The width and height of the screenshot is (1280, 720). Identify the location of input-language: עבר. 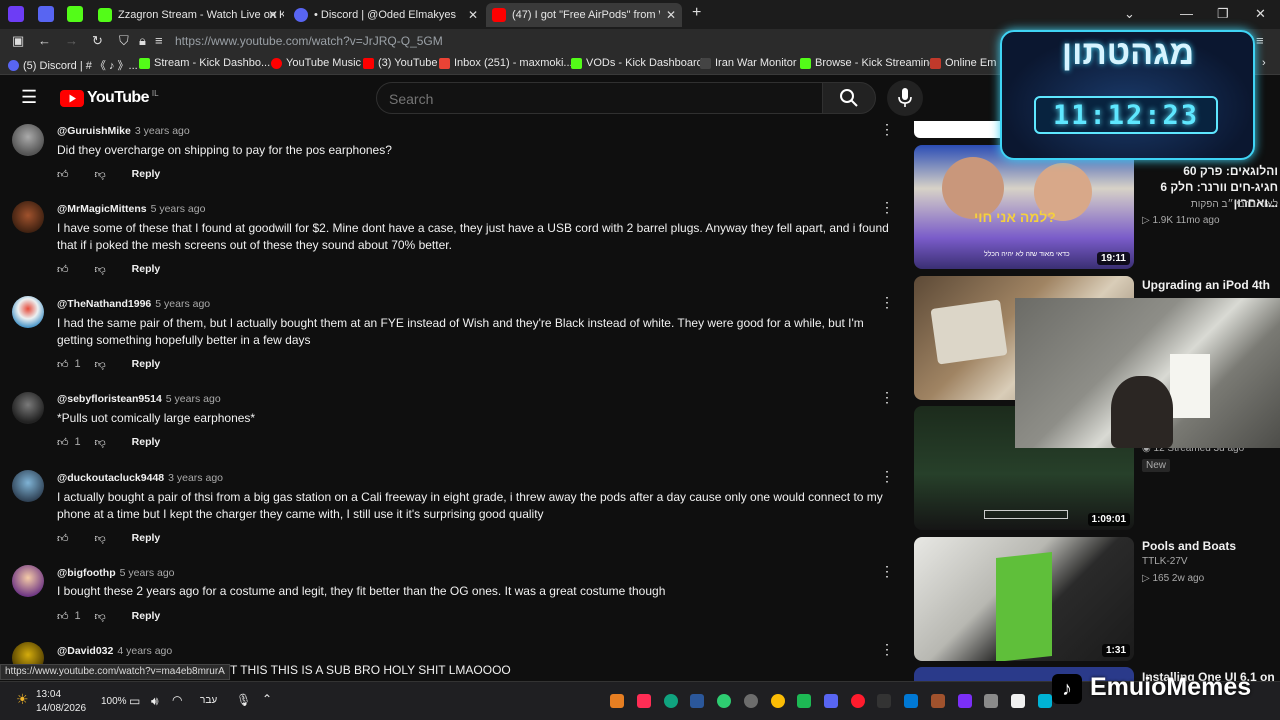
(208, 700).